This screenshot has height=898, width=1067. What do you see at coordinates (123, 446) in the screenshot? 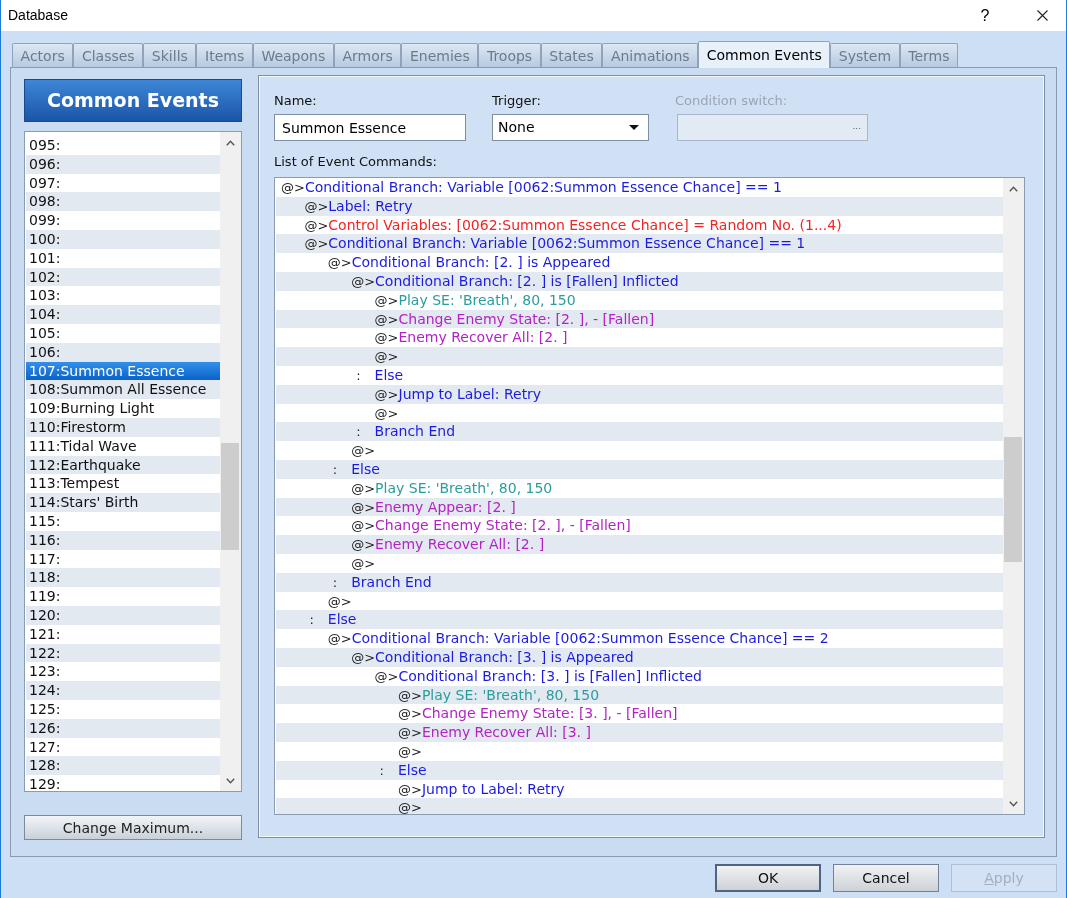
I see `list-item: 111:Tidal Wave` at bounding box center [123, 446].